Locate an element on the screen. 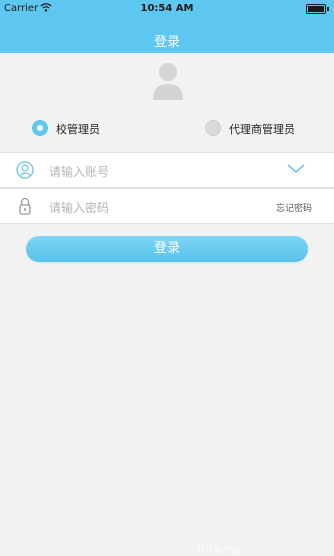 Image resolution: width=334 pixels, height=556 pixels. watermark: 非凡软件站 is located at coordinates (219, 551).